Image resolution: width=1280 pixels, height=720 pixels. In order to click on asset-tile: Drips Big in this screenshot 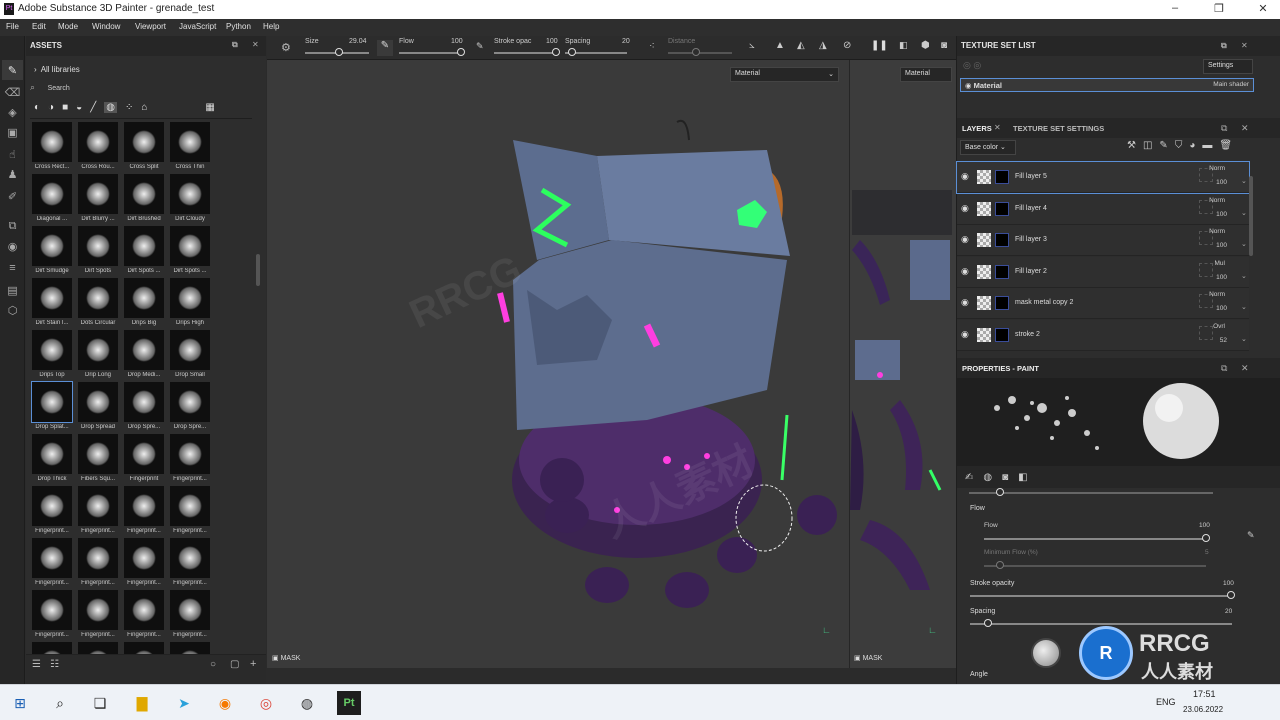, I will do `click(144, 304)`.